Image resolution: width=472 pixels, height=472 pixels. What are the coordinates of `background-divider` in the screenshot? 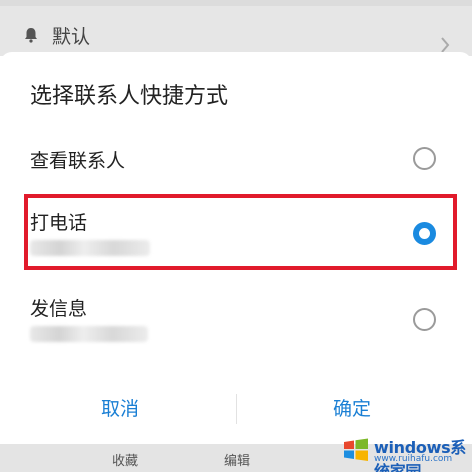 It's located at (236, 3).